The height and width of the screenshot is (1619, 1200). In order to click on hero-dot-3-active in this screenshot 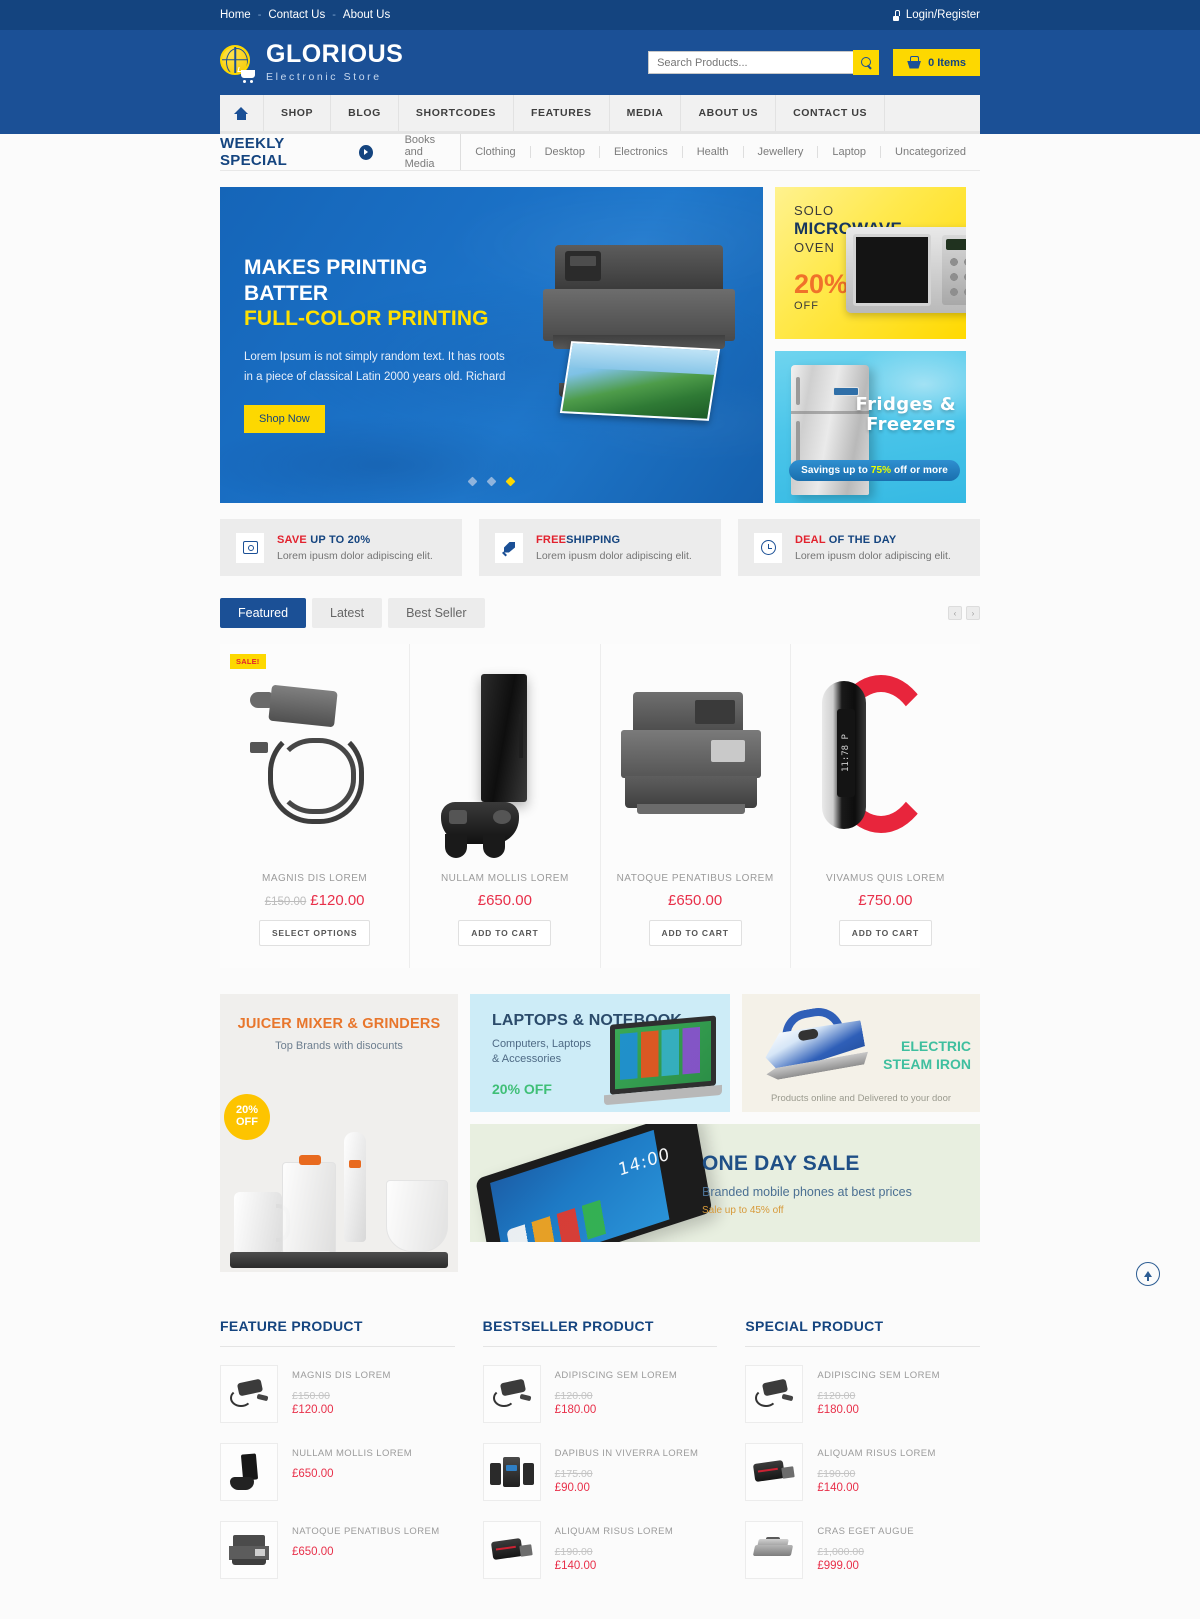, I will do `click(510, 481)`.